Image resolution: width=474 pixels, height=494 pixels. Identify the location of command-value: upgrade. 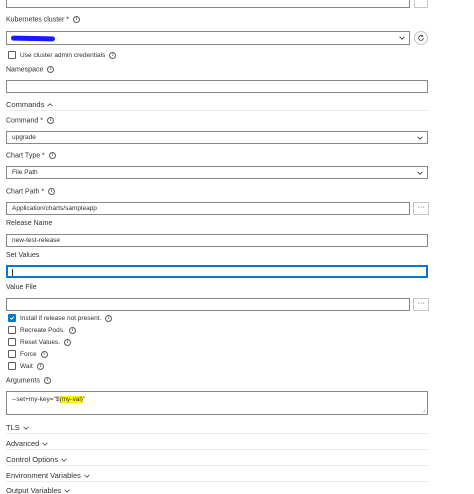
(24, 137).